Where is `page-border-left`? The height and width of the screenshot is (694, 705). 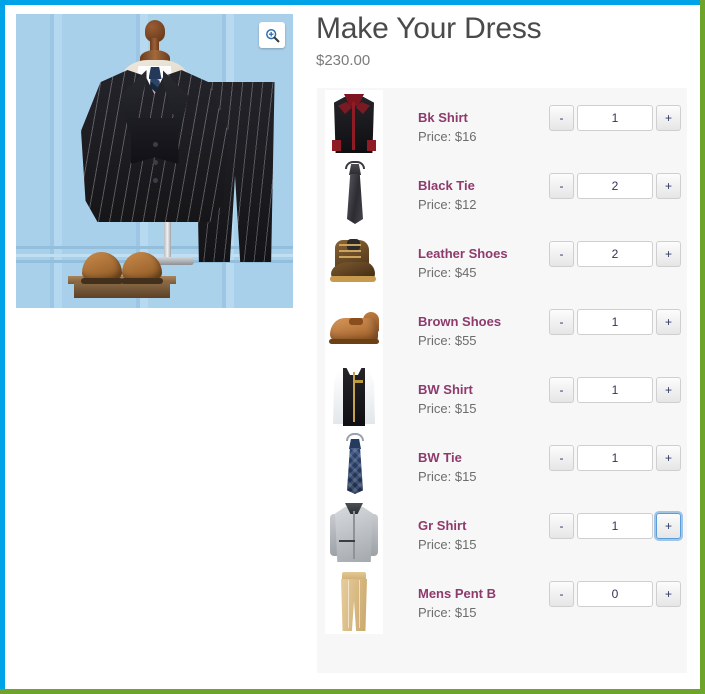 page-border-left is located at coordinates (2, 344).